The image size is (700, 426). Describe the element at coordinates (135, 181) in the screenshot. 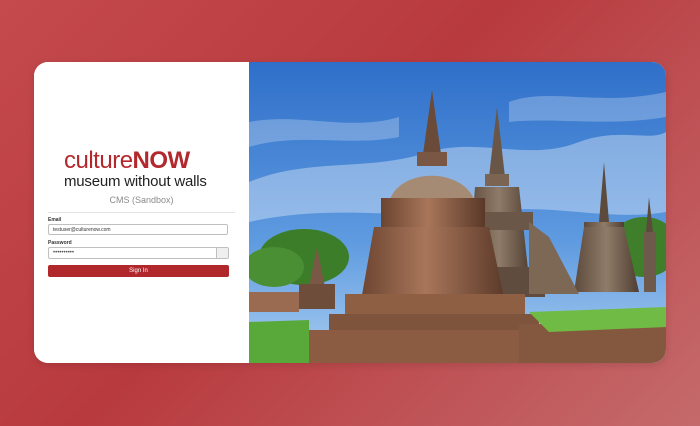

I see `logo-tagline: museum without walls` at that location.